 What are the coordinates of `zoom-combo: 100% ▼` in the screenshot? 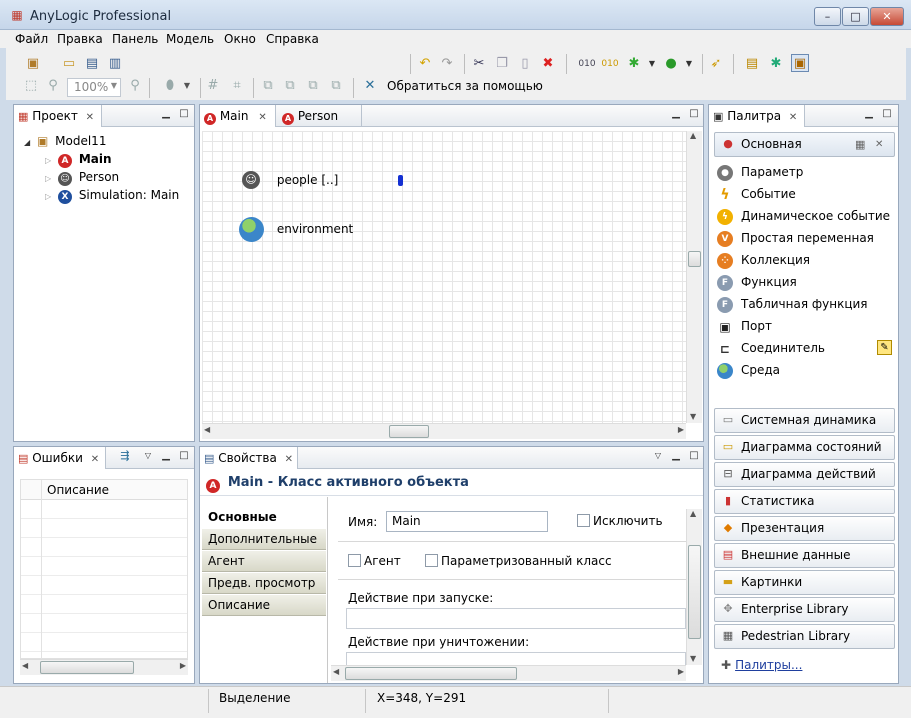 It's located at (94, 87).